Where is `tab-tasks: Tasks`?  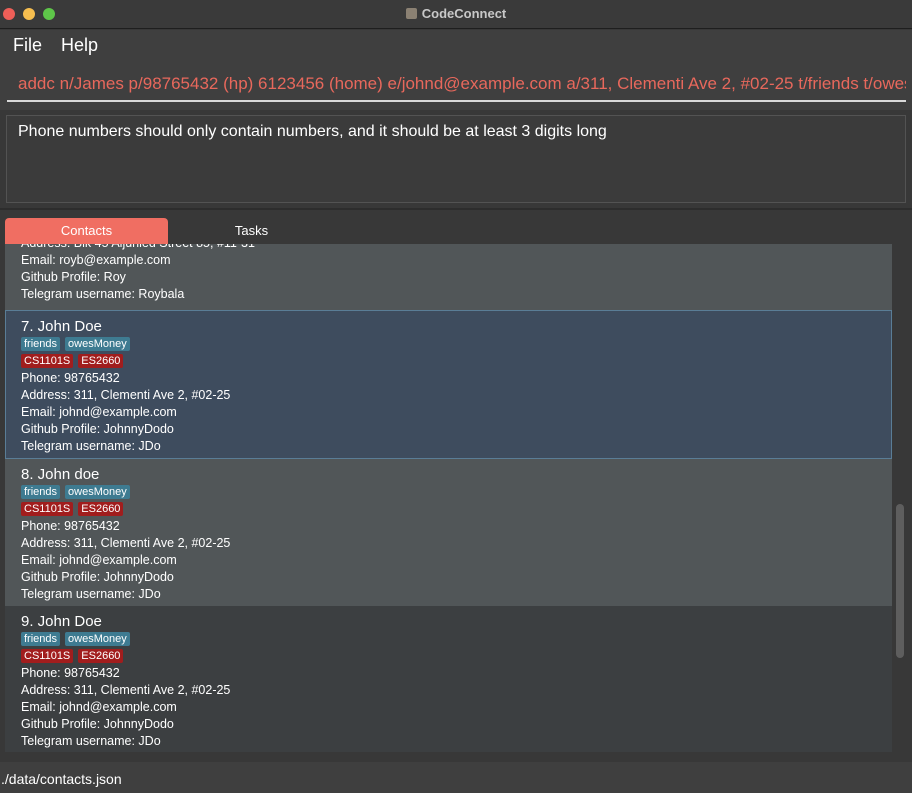
tab-tasks: Tasks is located at coordinates (251, 231).